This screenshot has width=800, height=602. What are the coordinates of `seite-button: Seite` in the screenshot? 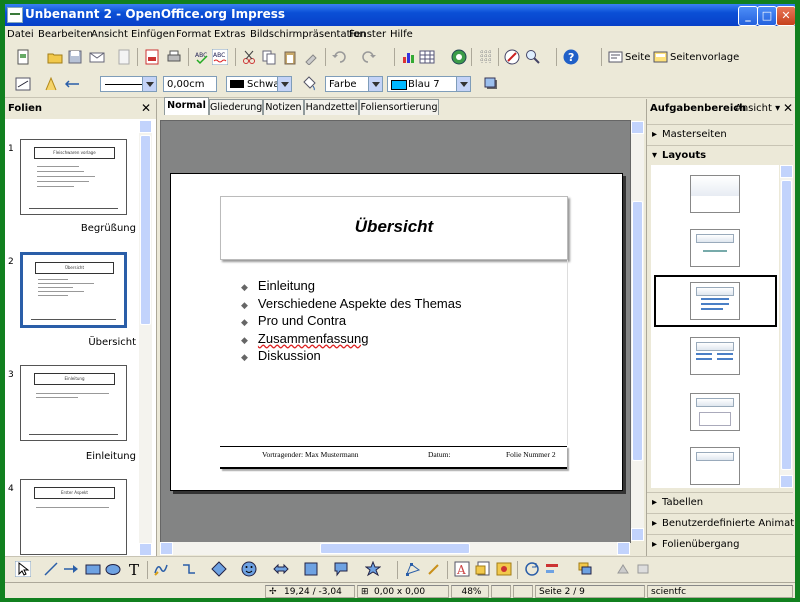 It's located at (637, 57).